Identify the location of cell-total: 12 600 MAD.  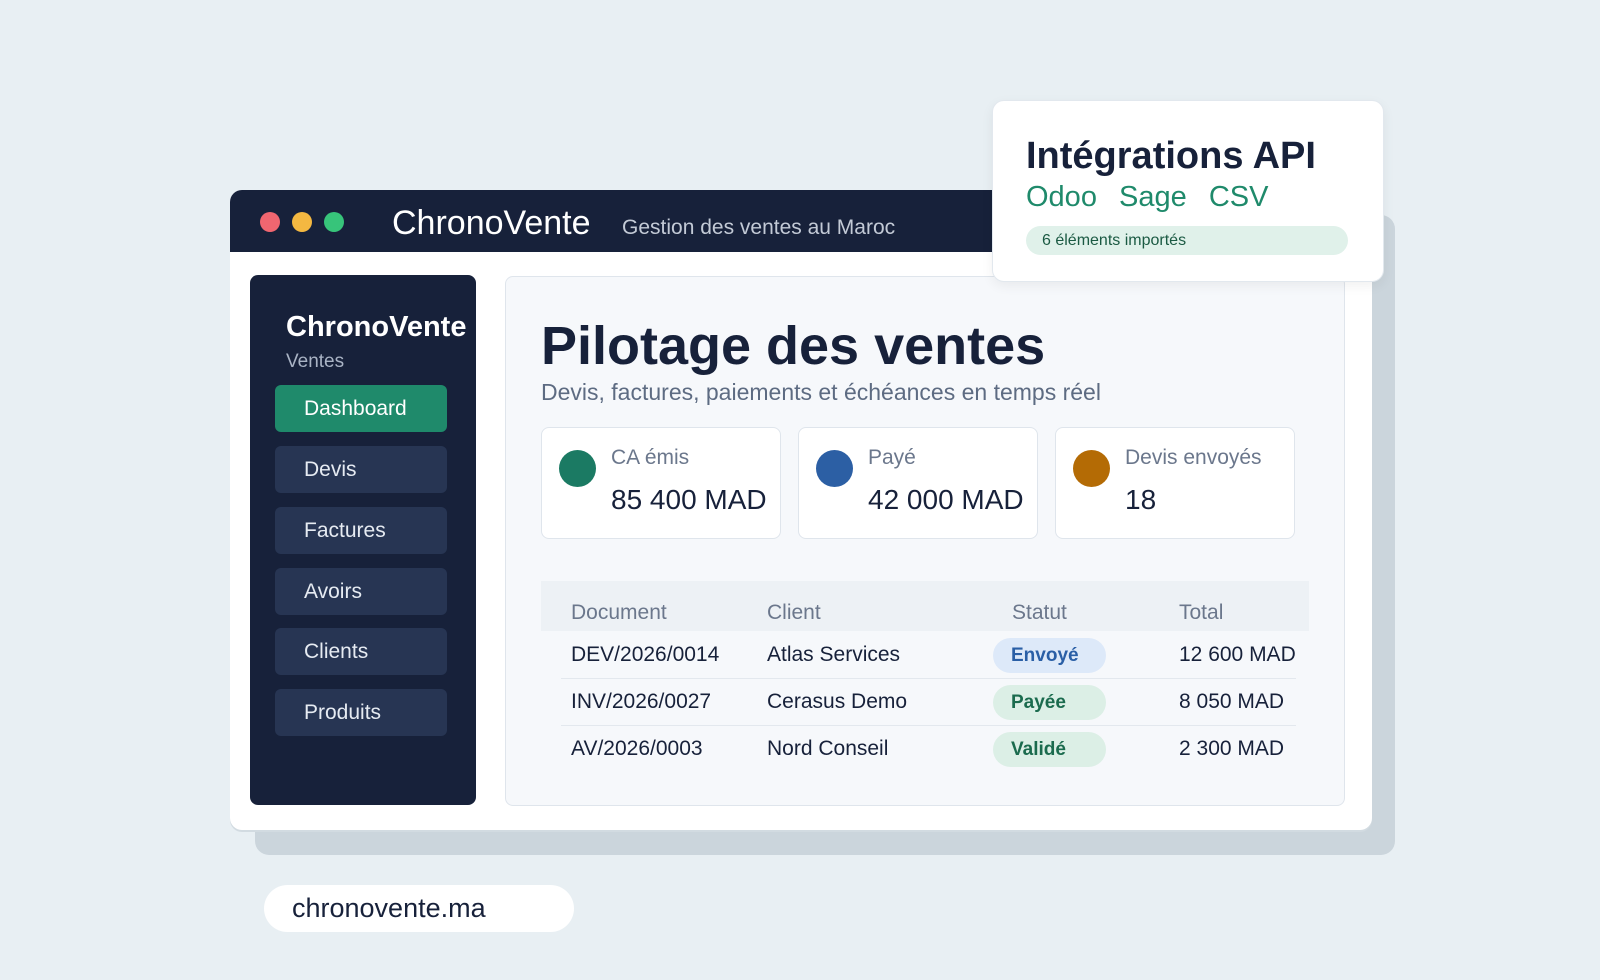
(1237, 654).